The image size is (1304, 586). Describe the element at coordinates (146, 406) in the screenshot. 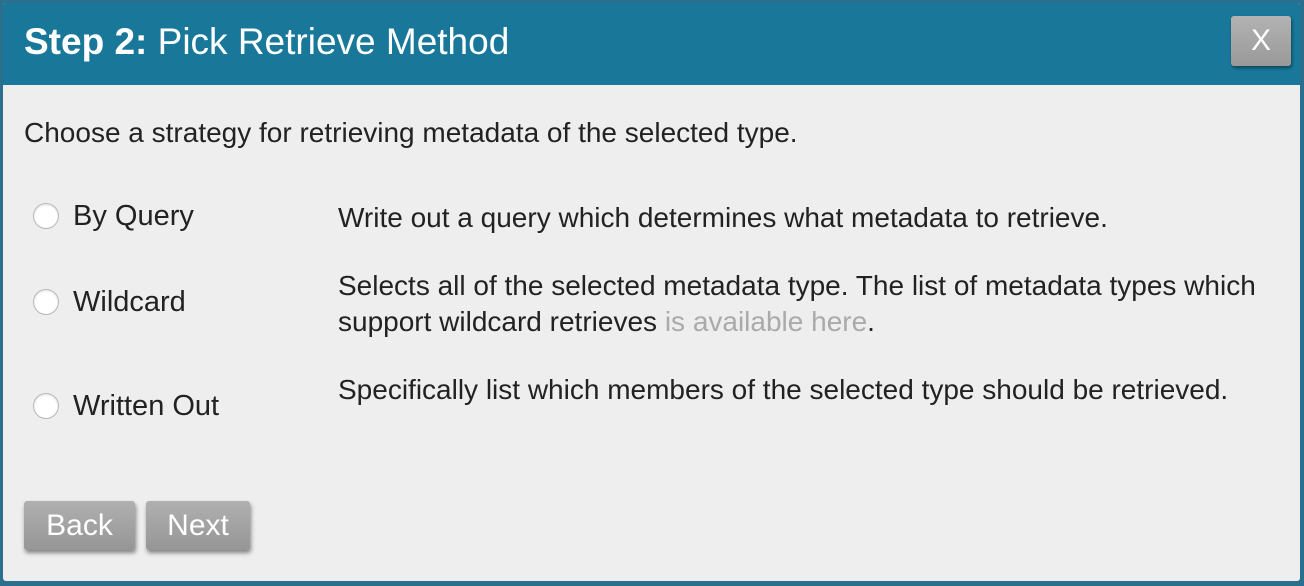

I see `written-out-label: Written Out` at that location.